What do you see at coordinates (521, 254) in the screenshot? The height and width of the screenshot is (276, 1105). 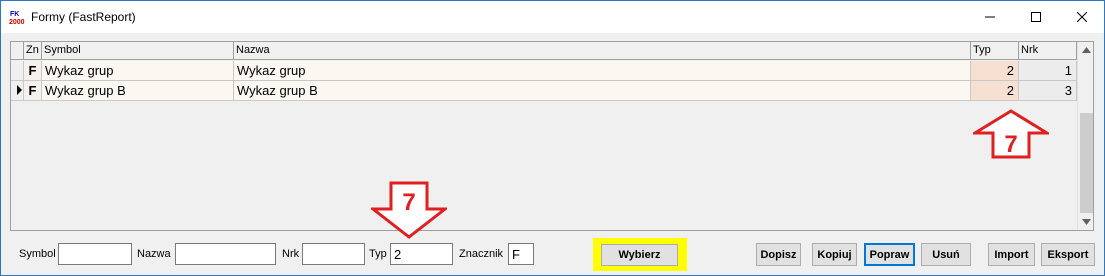 I see `znacznik-filter-input` at bounding box center [521, 254].